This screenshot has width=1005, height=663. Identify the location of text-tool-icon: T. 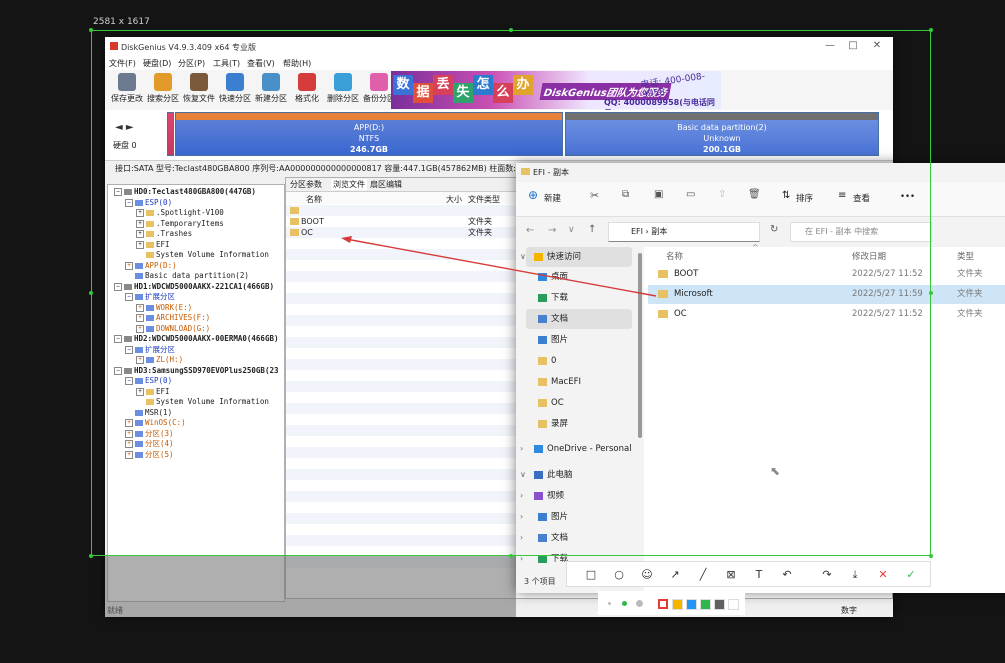
(759, 575).